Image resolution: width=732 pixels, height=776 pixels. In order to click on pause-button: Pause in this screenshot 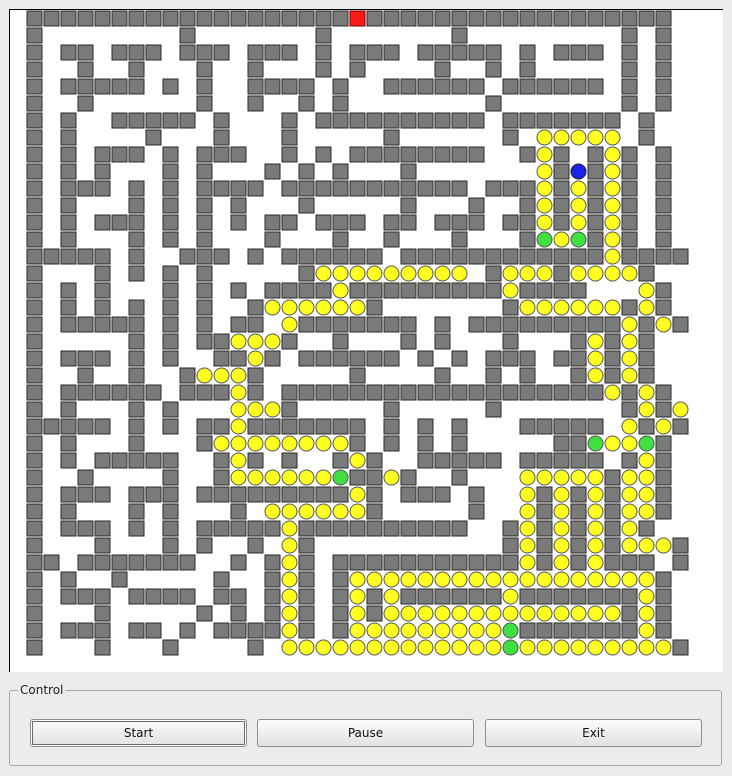, I will do `click(365, 733)`.